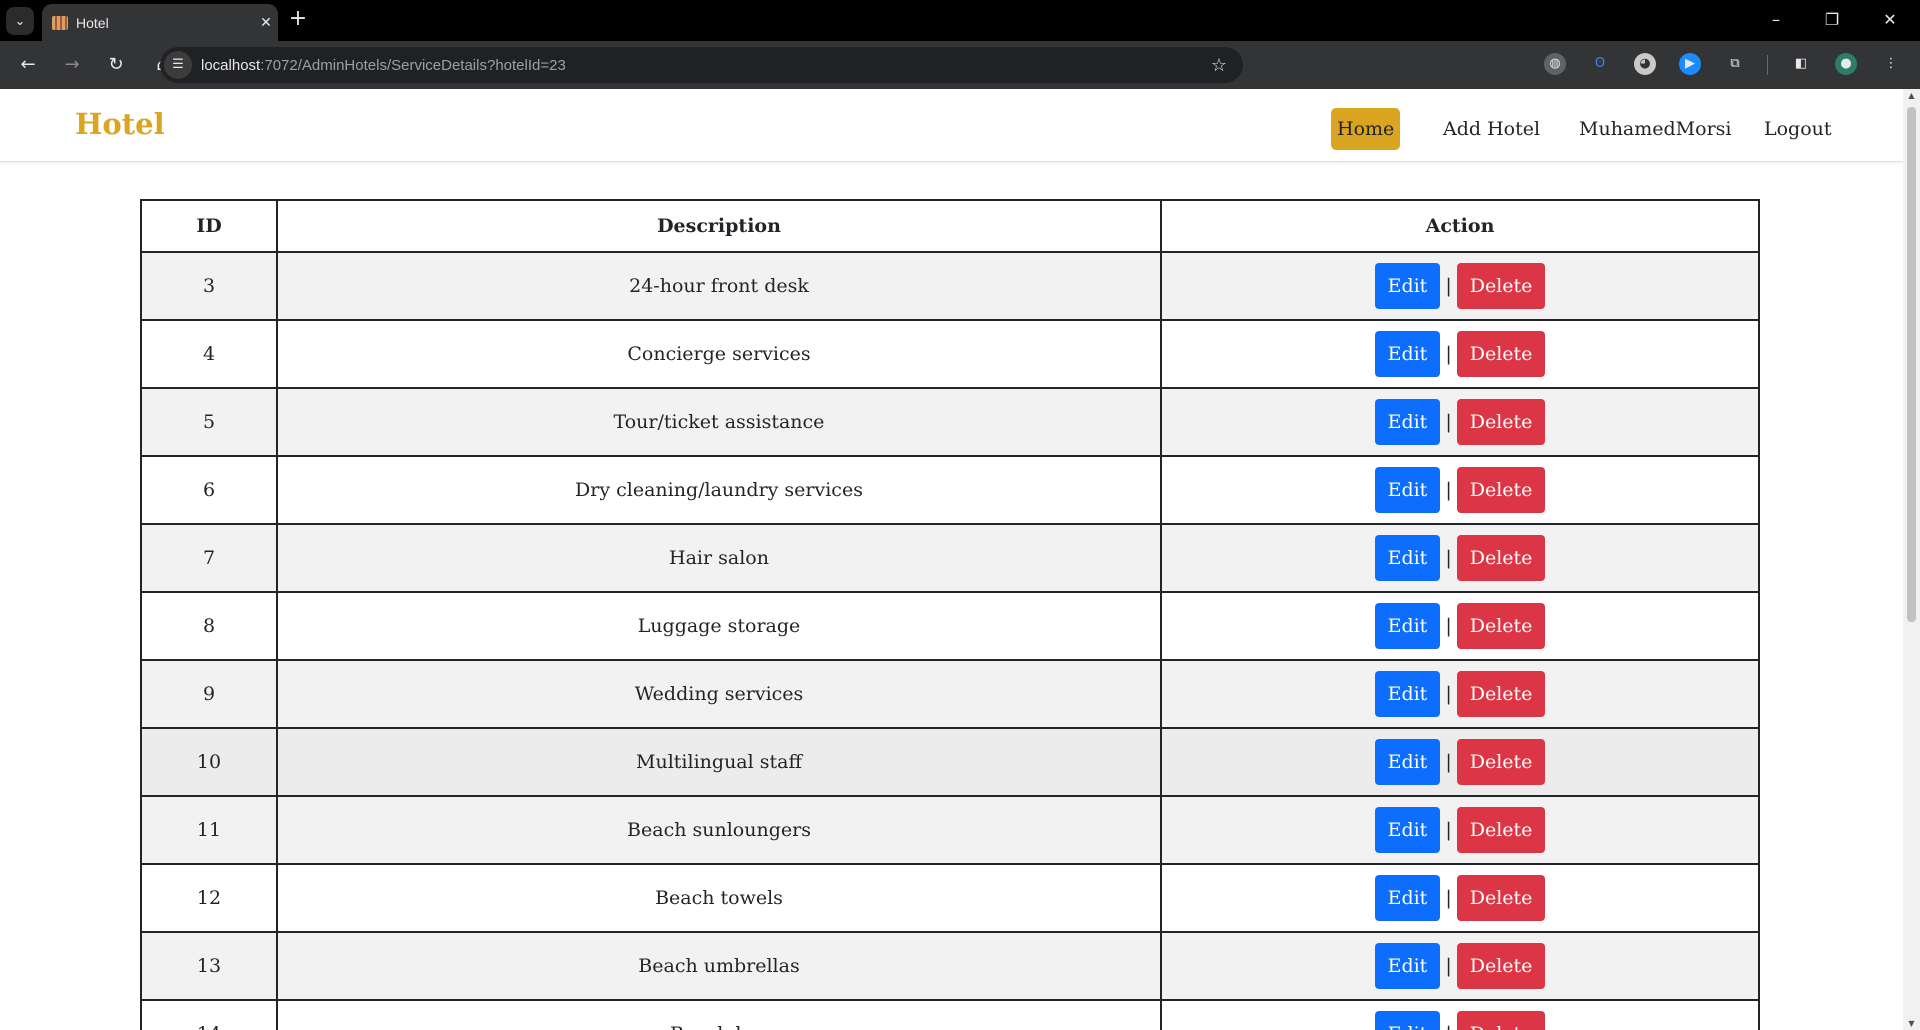  Describe the element at coordinates (116, 65) in the screenshot. I see `reload-icon: ↻` at that location.